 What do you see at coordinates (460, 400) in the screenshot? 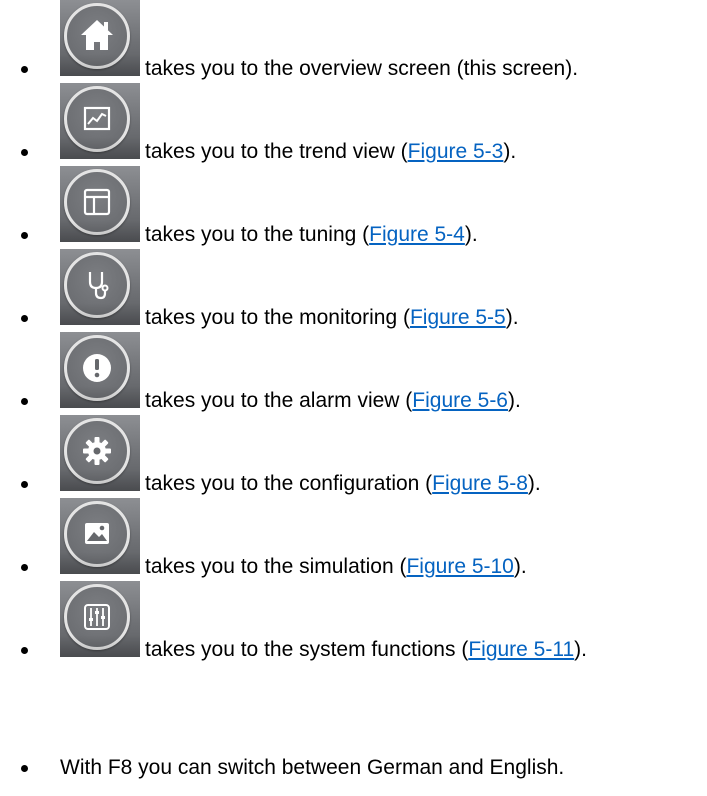
I see `figure-link: Figure 5-6` at bounding box center [460, 400].